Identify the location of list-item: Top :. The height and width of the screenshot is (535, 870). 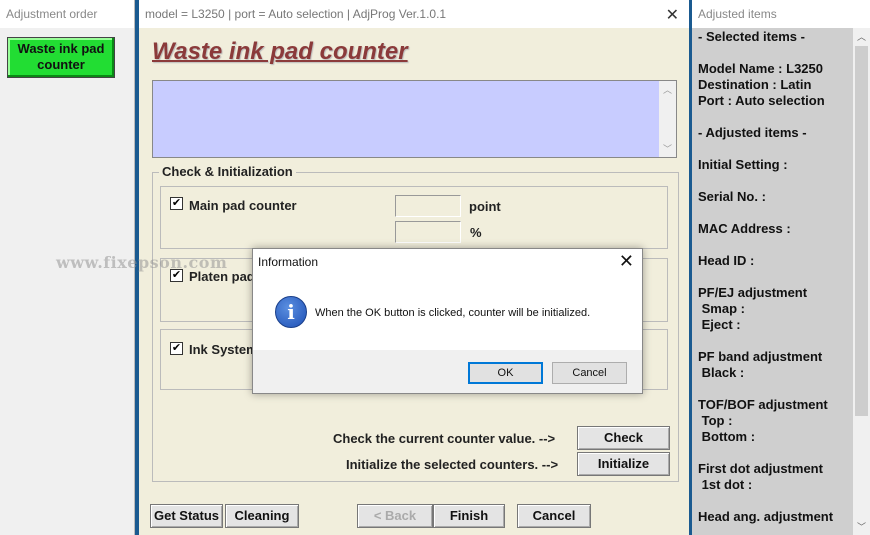
(715, 420).